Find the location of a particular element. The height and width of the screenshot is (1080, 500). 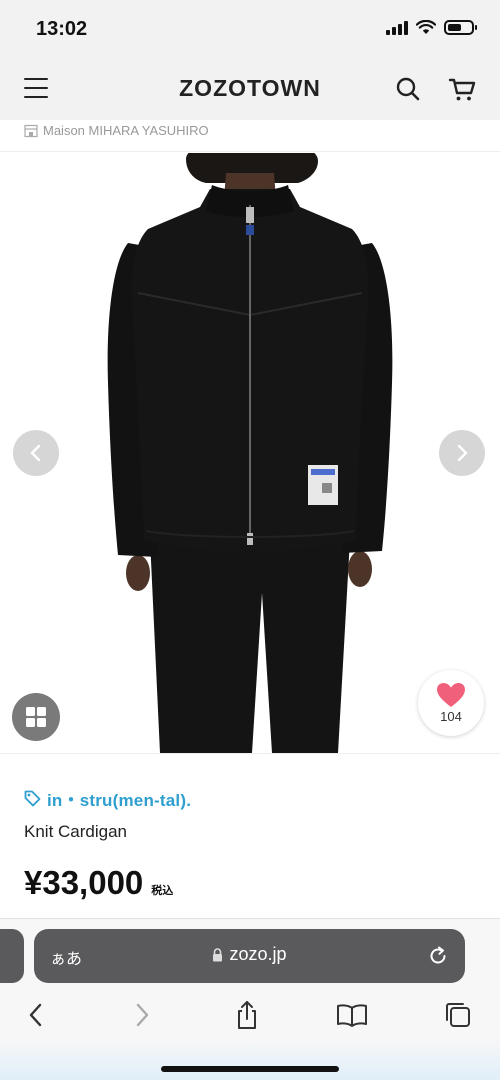

status-time: 13:02 is located at coordinates (61, 29).